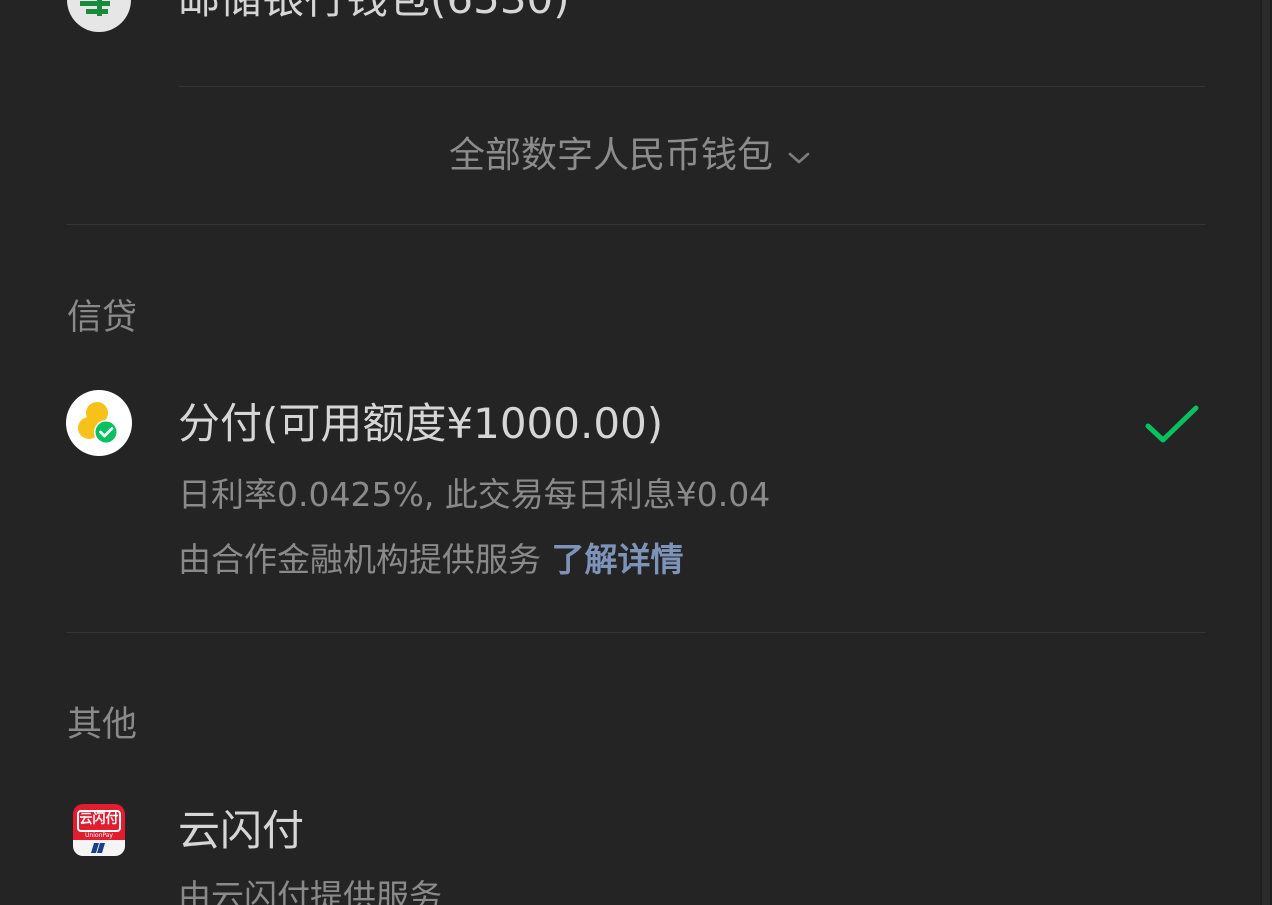 Image resolution: width=1272 pixels, height=905 pixels. I want to click on section-label-credit: 信贷, so click(102, 318).